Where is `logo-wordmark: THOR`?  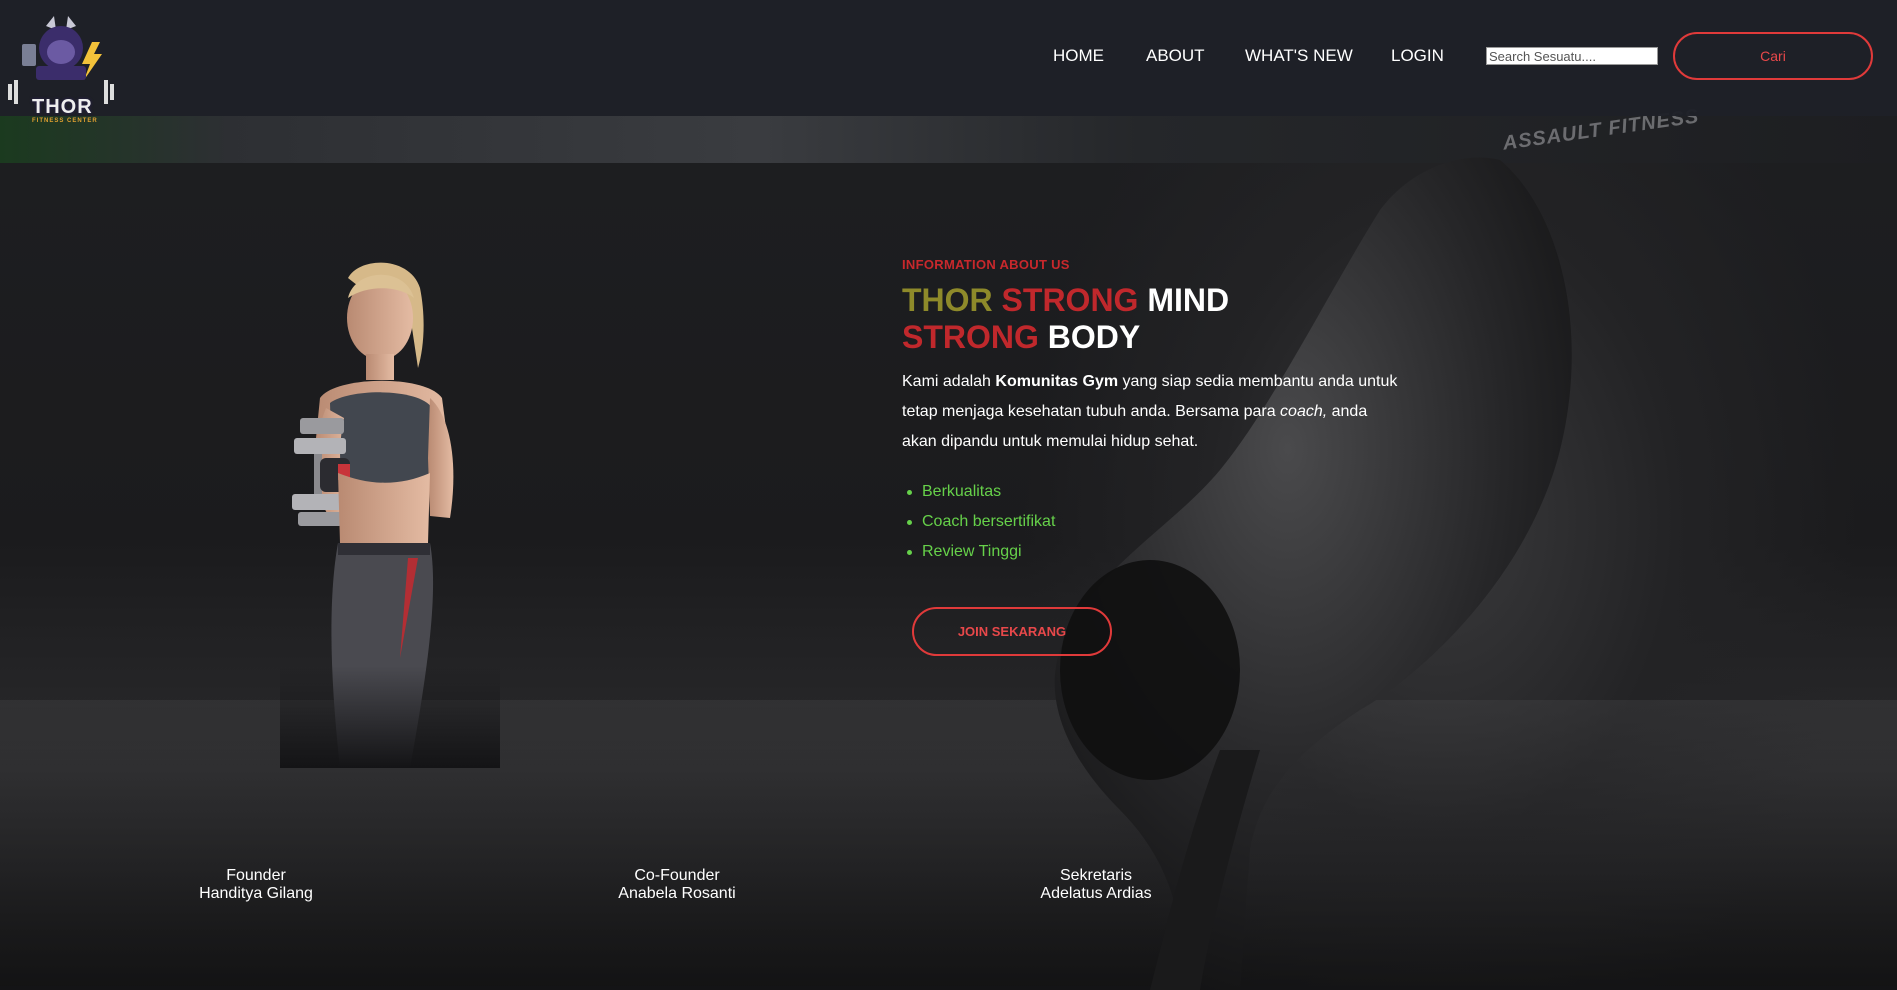 logo-wordmark: THOR is located at coordinates (62, 107).